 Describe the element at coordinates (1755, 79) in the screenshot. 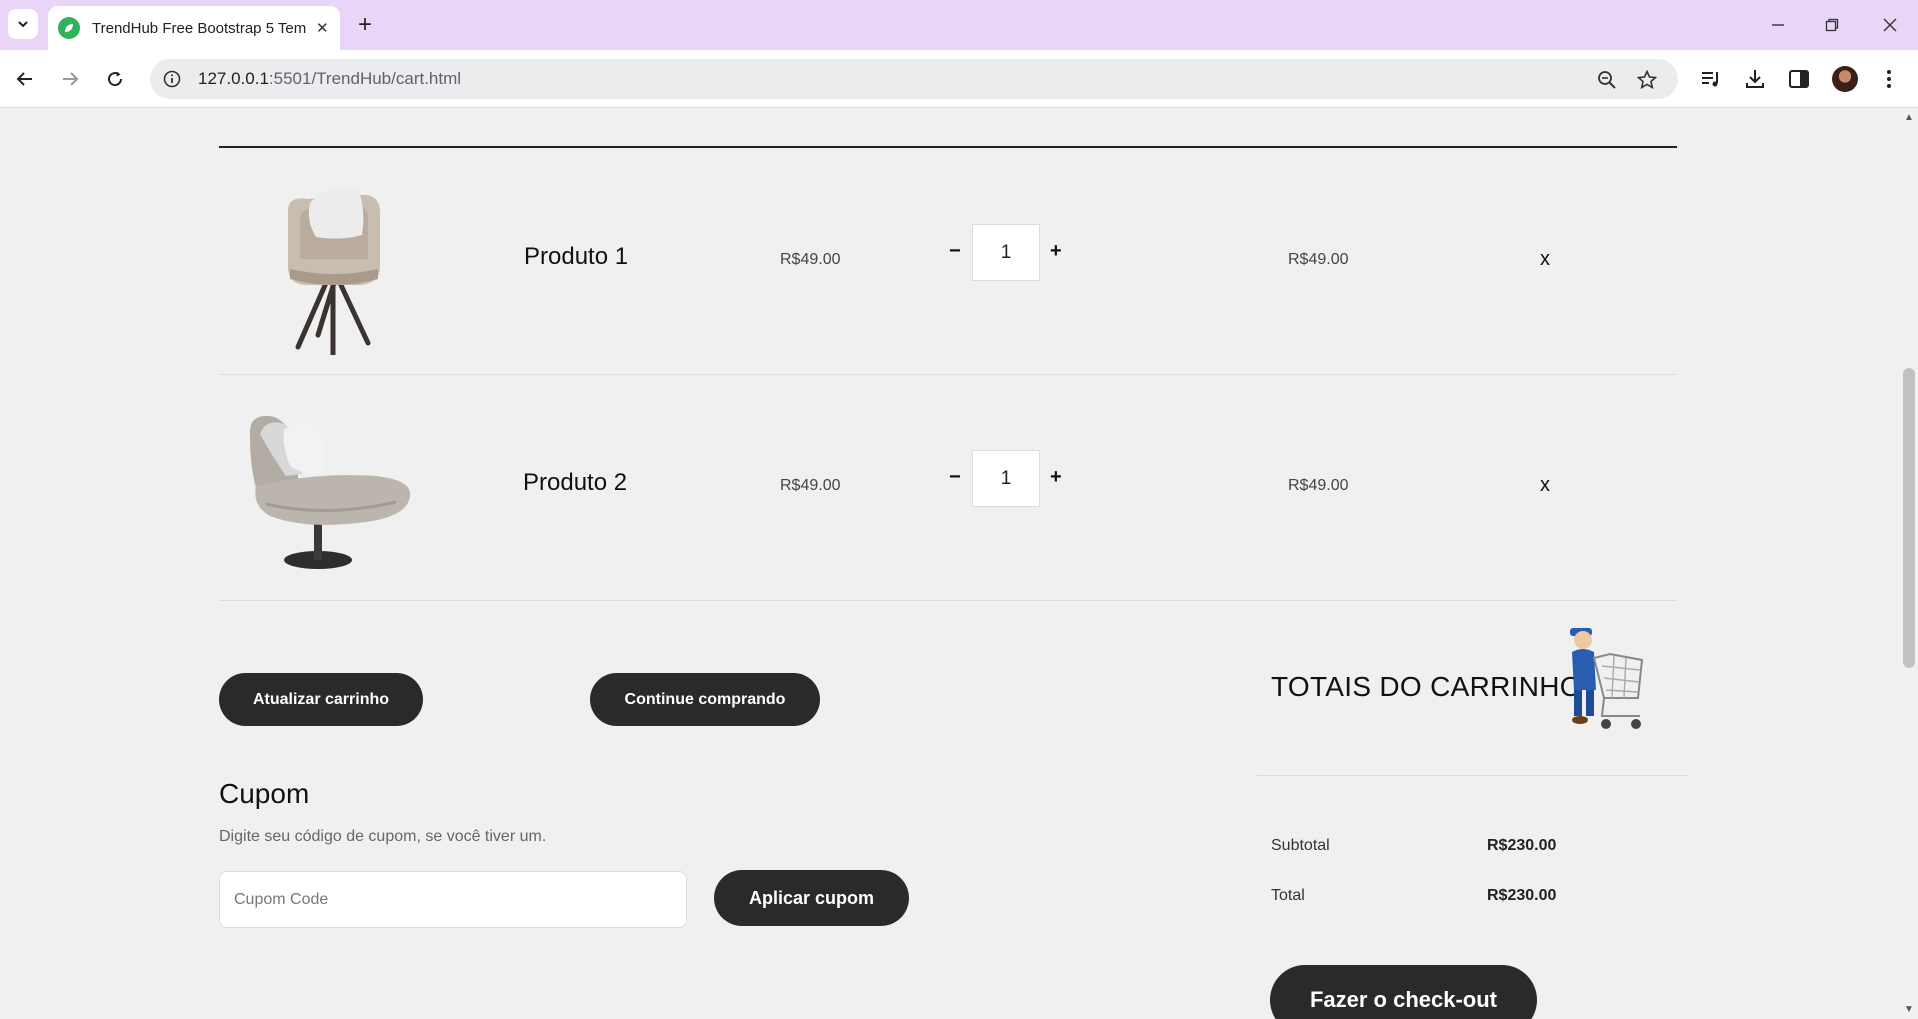

I see `download-icon` at that location.